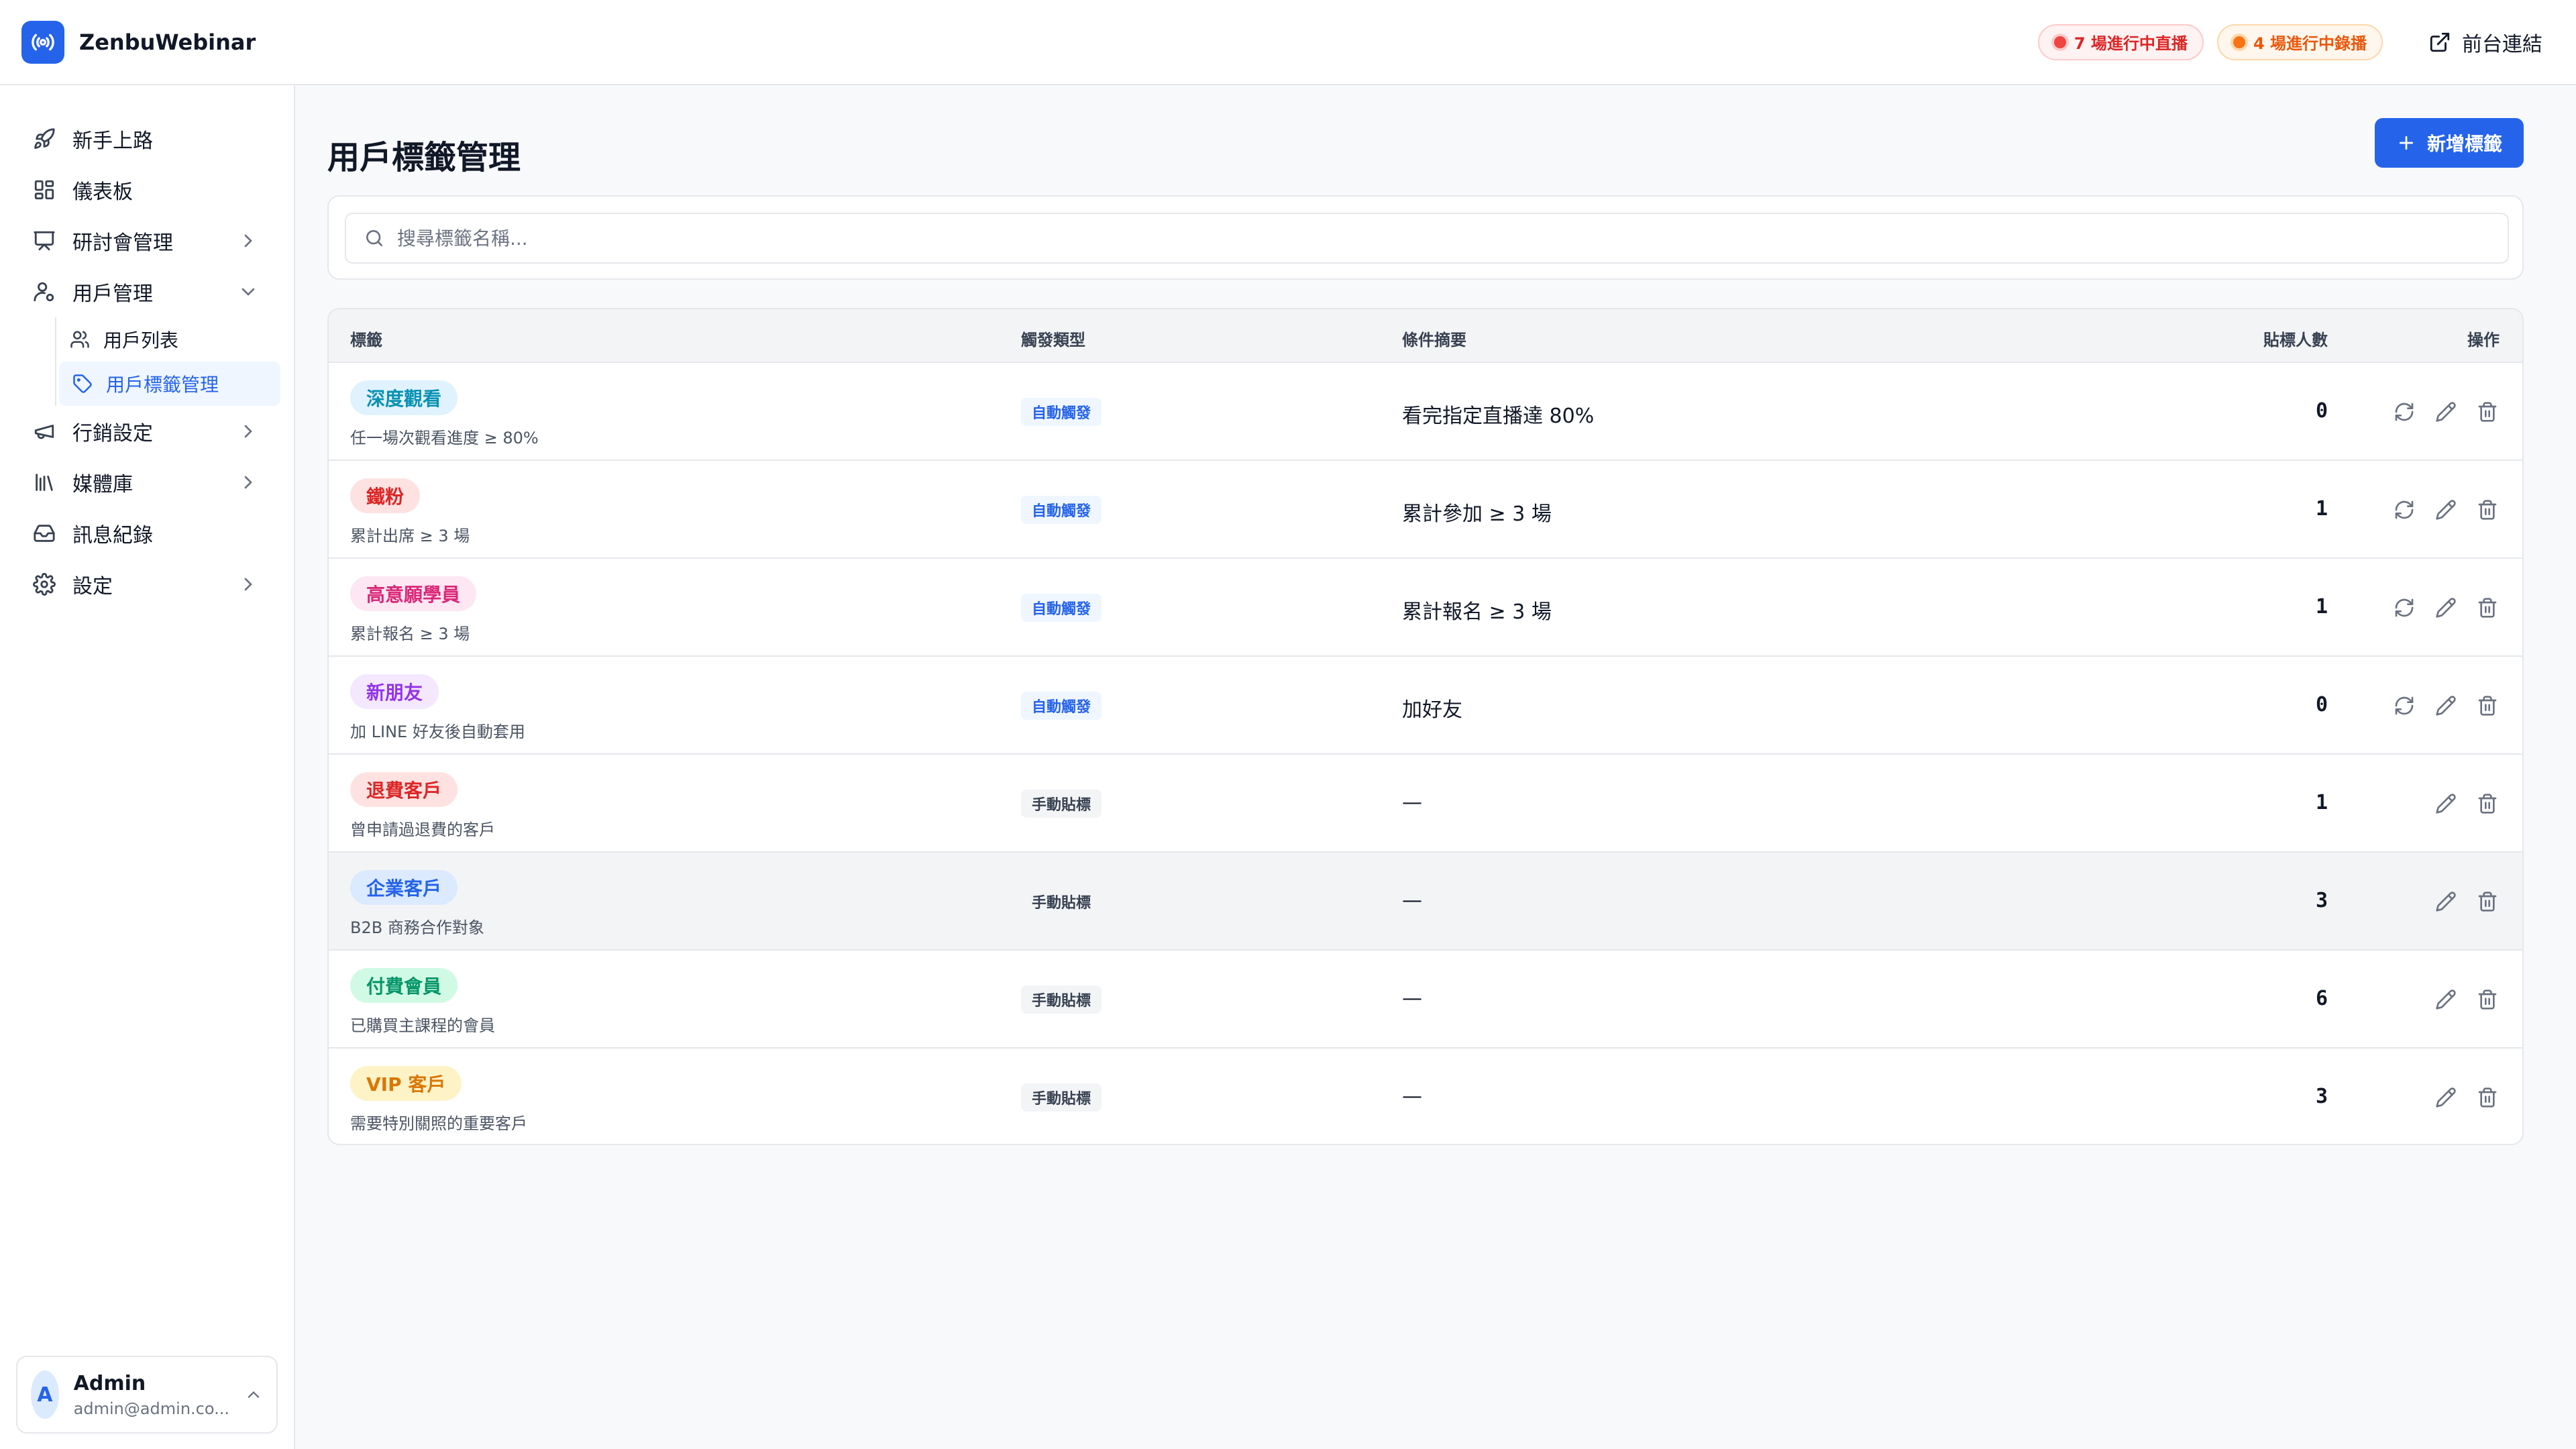 The height and width of the screenshot is (1449, 2576). I want to click on sidebar-item-webinars: 研討會管理, so click(147, 240).